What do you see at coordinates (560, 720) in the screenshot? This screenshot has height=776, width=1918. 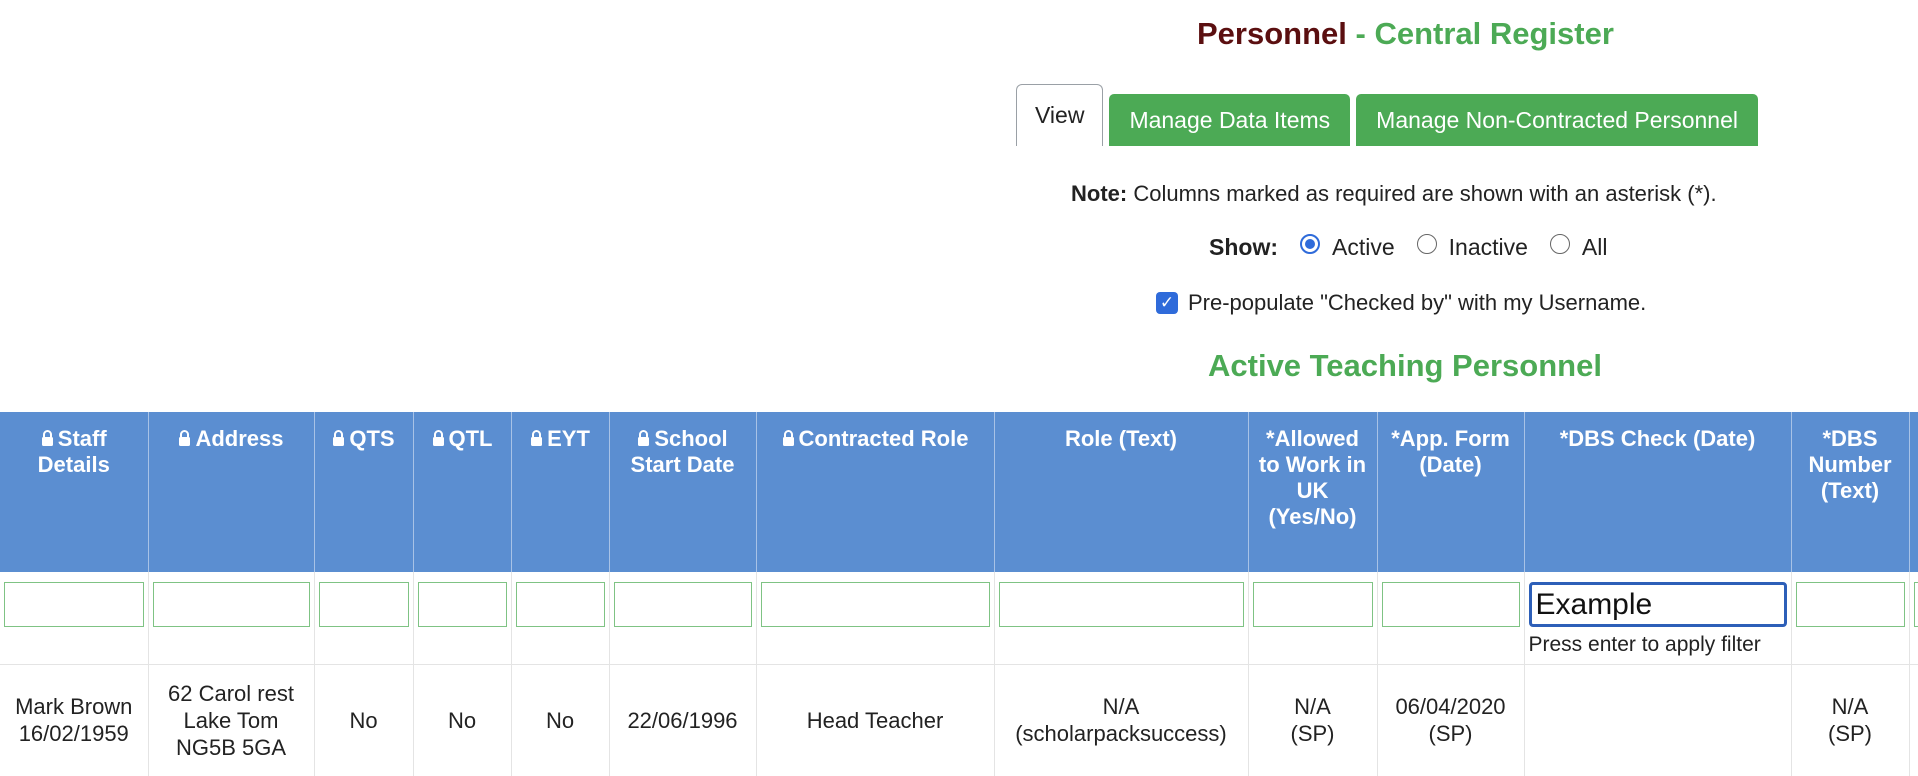 I see `cell-eyt: No` at bounding box center [560, 720].